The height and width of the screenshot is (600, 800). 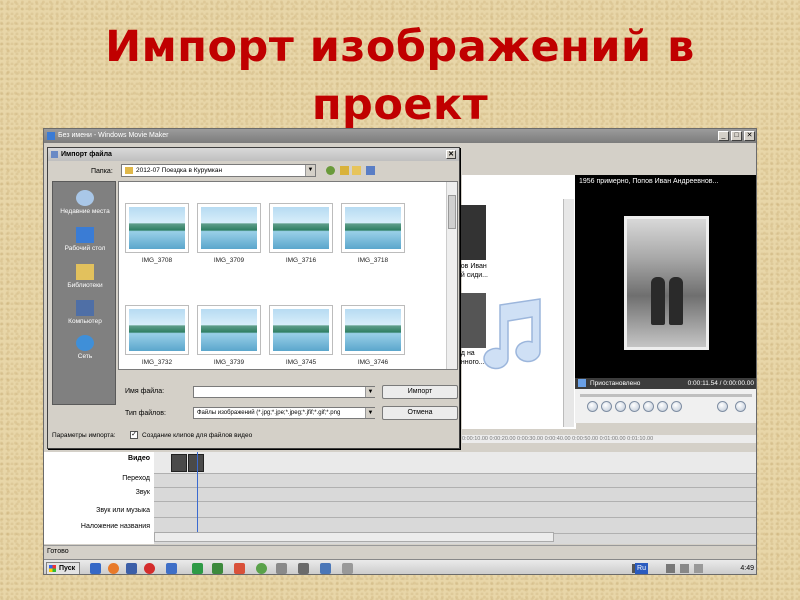 What do you see at coordinates (131, 568) in the screenshot?
I see `document-icon` at bounding box center [131, 568].